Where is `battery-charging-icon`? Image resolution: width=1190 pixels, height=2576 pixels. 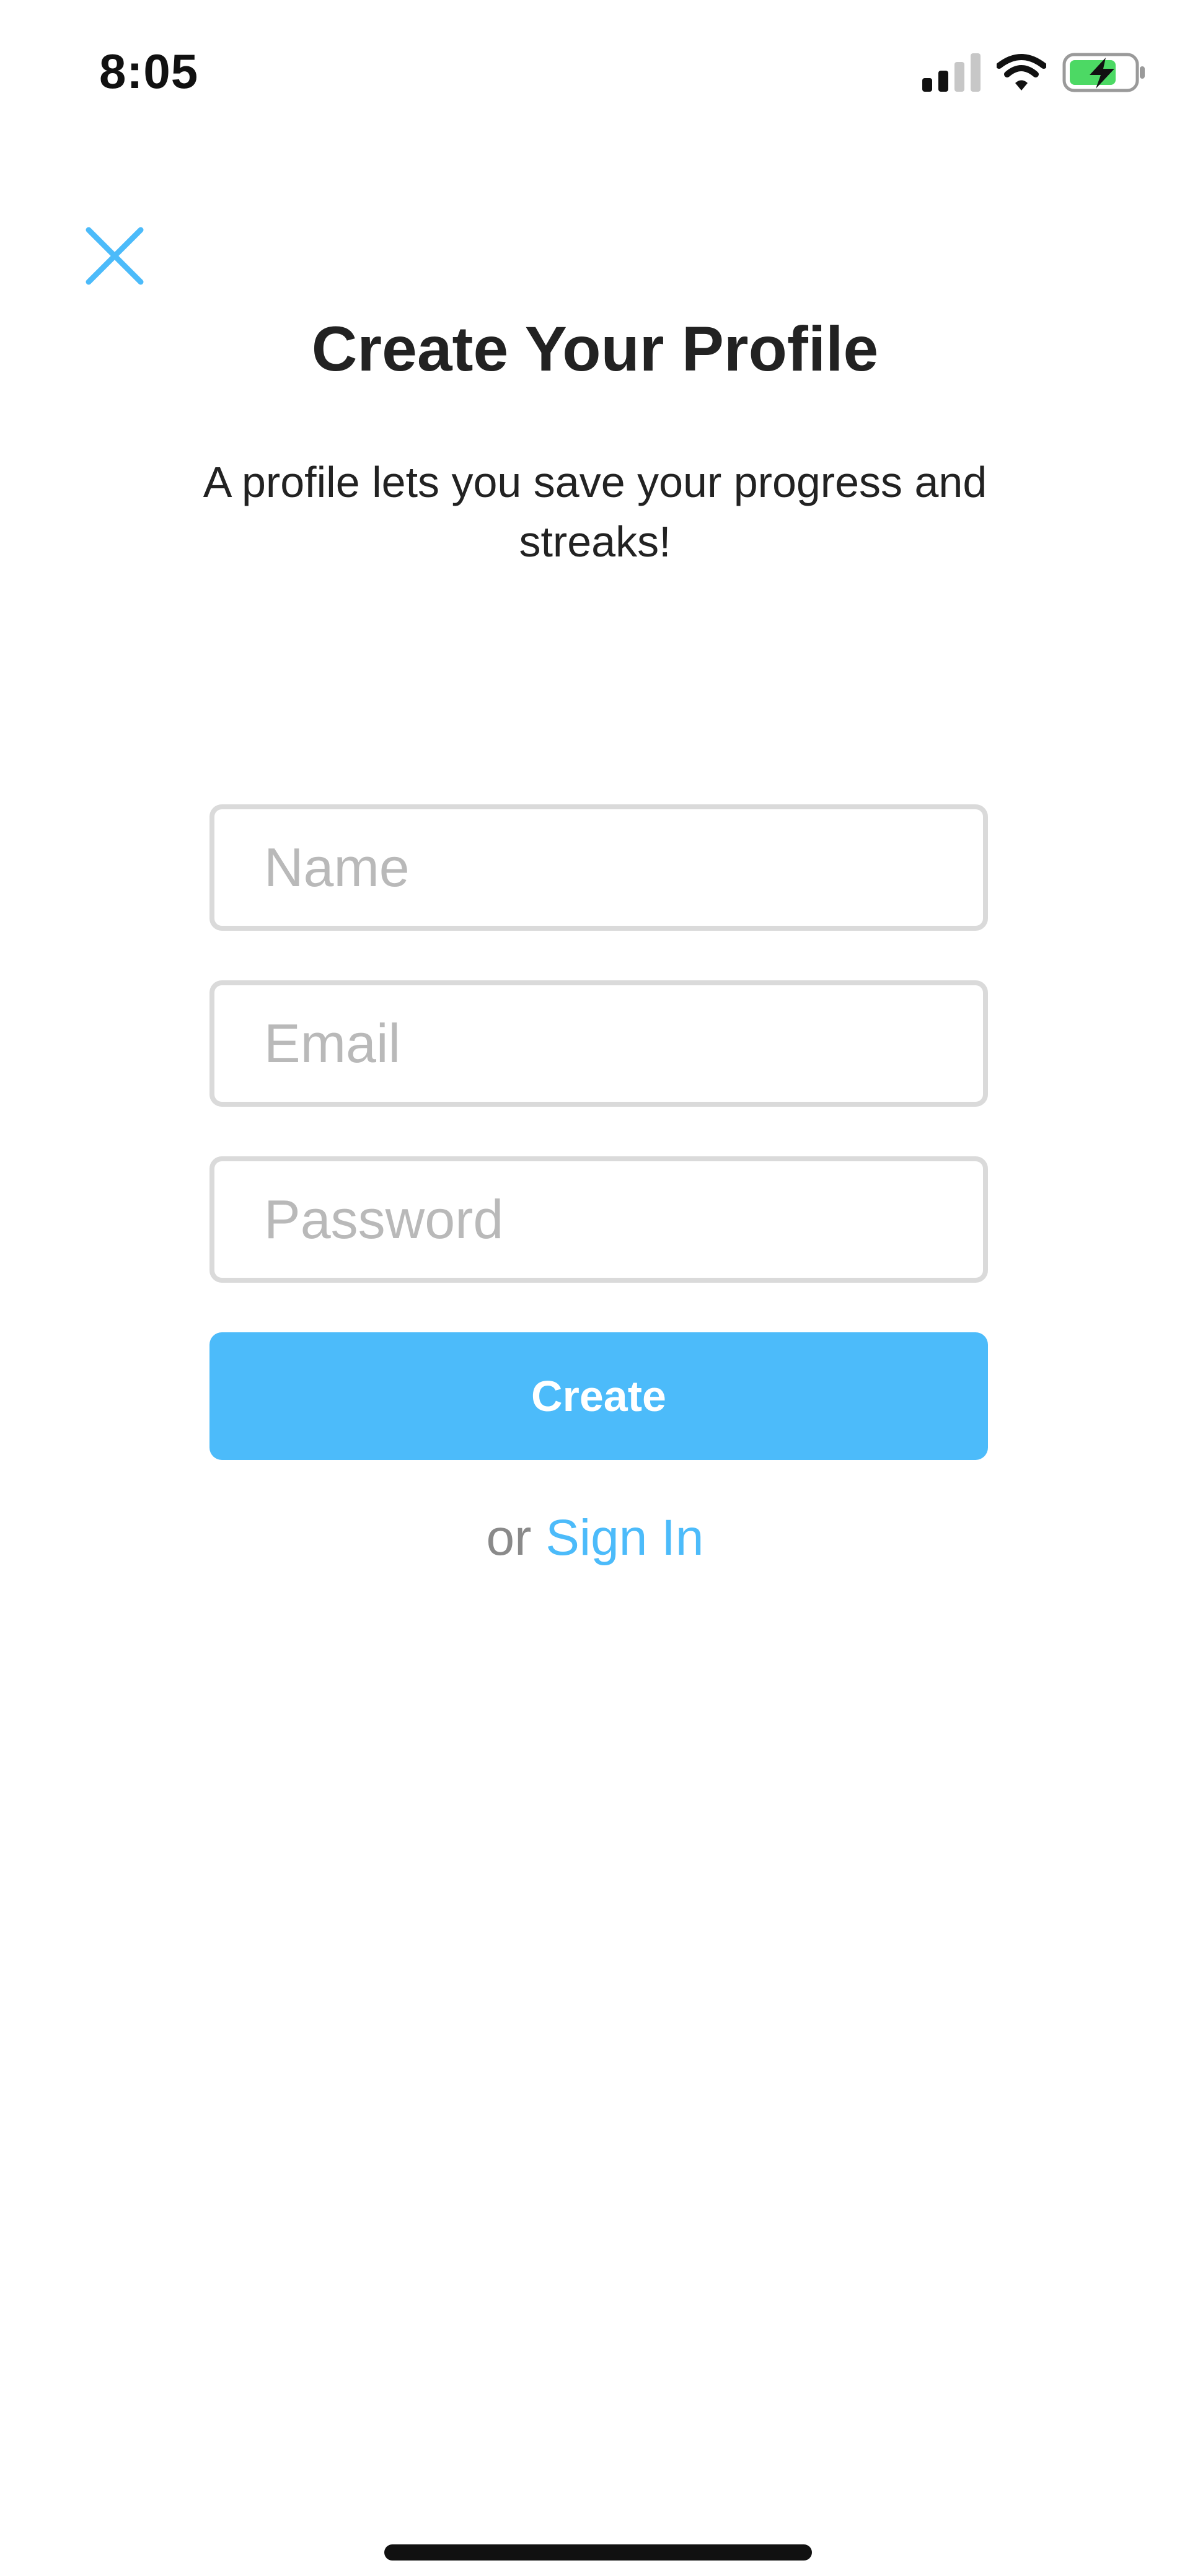
battery-charging-icon is located at coordinates (1104, 74).